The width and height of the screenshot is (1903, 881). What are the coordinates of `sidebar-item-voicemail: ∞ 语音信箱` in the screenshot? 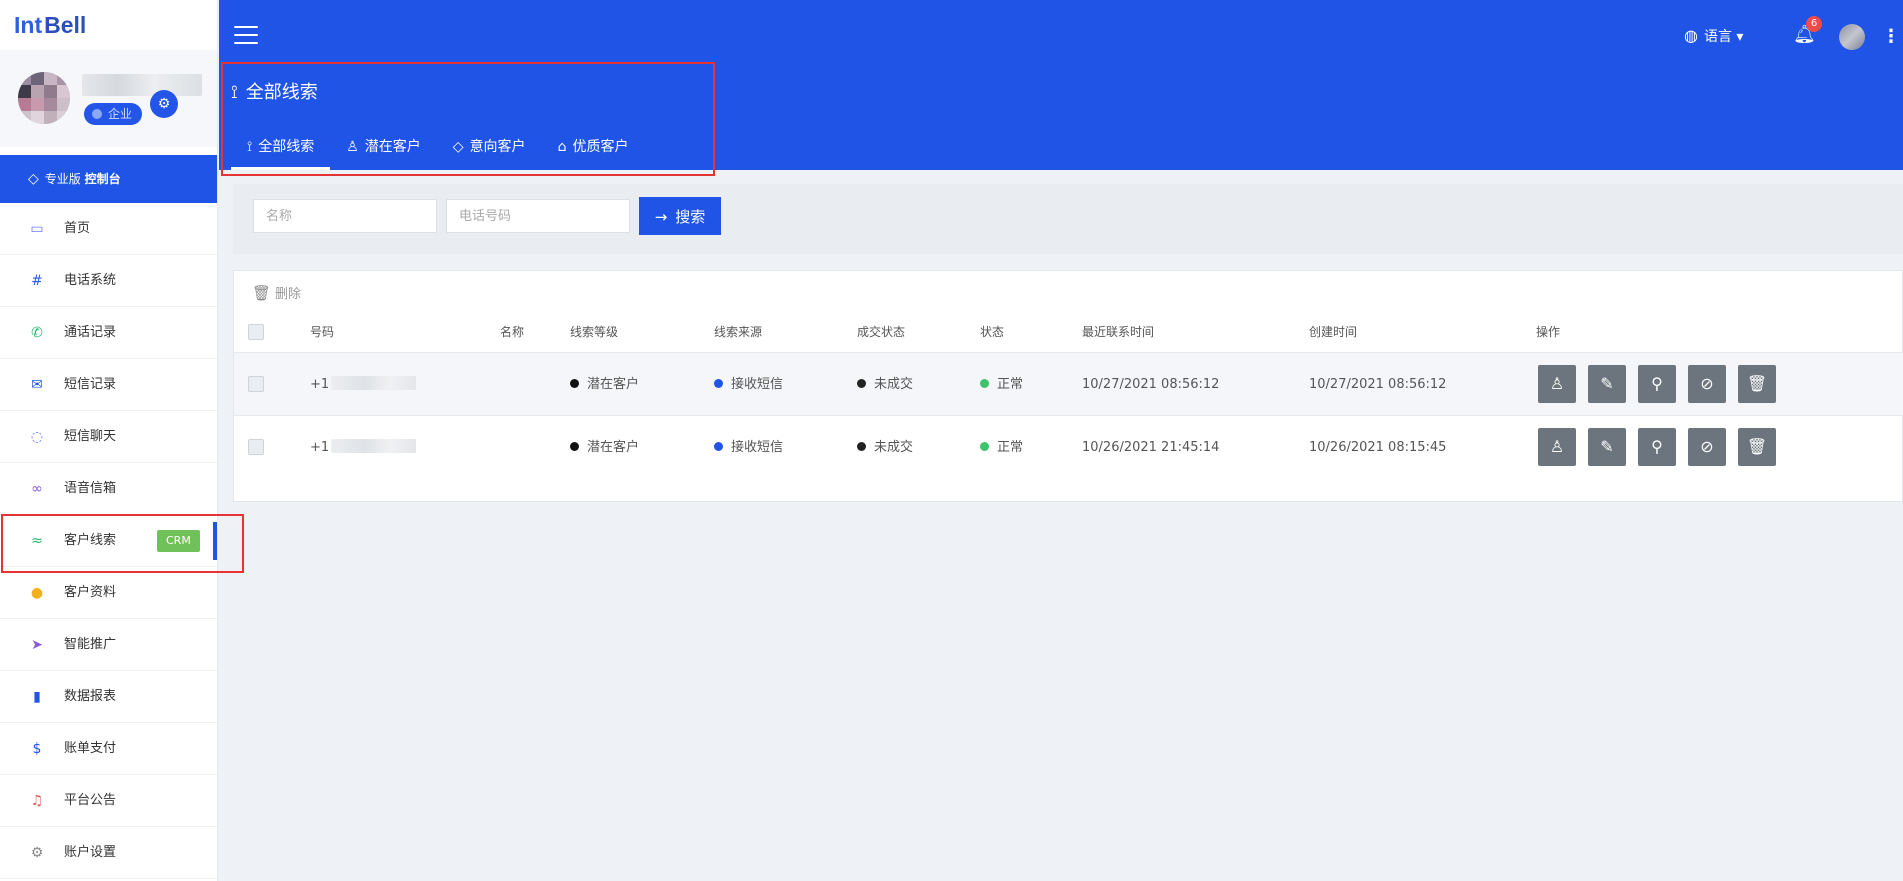 It's located at (108, 489).